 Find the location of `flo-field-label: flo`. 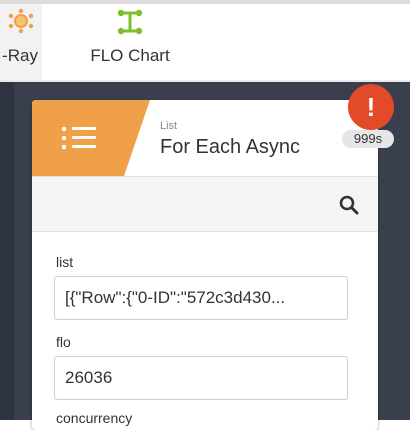

flo-field-label: flo is located at coordinates (63, 342).